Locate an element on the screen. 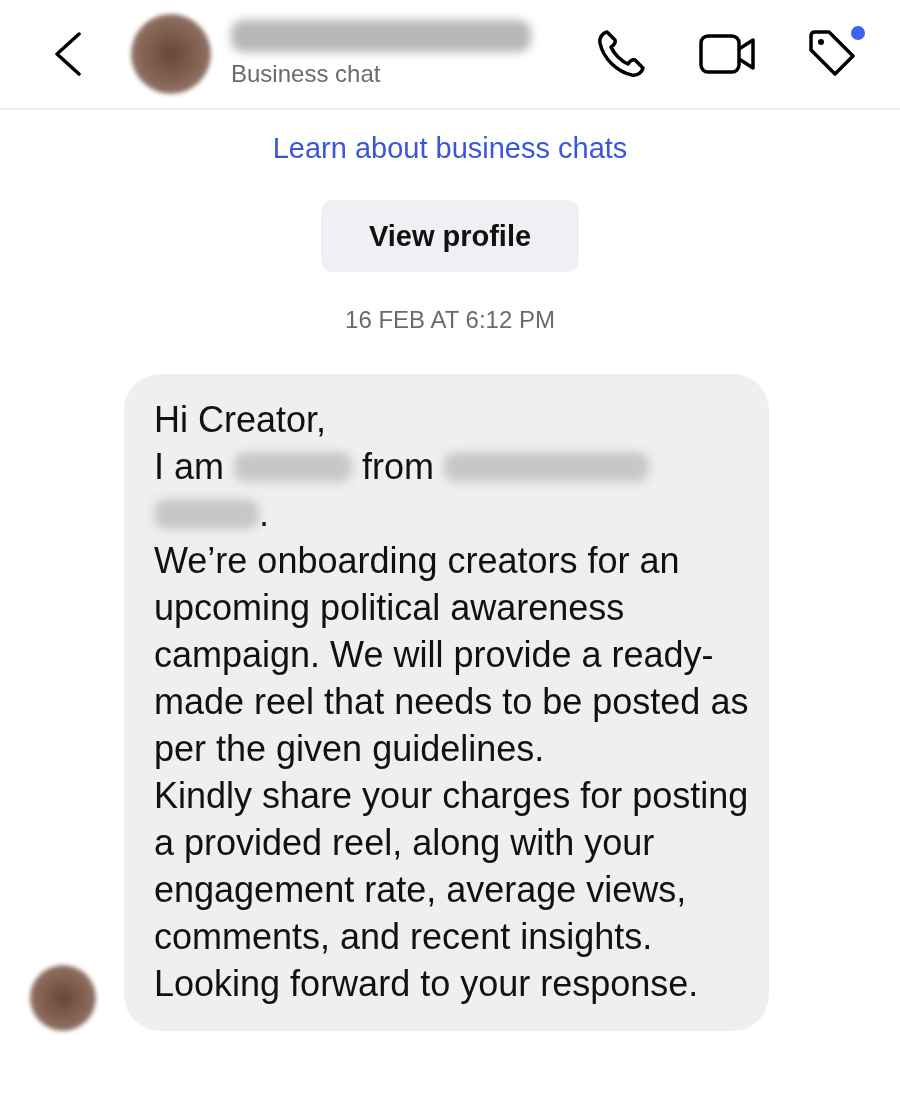 Image resolution: width=900 pixels, height=1095 pixels. message-text: from is located at coordinates (398, 467).